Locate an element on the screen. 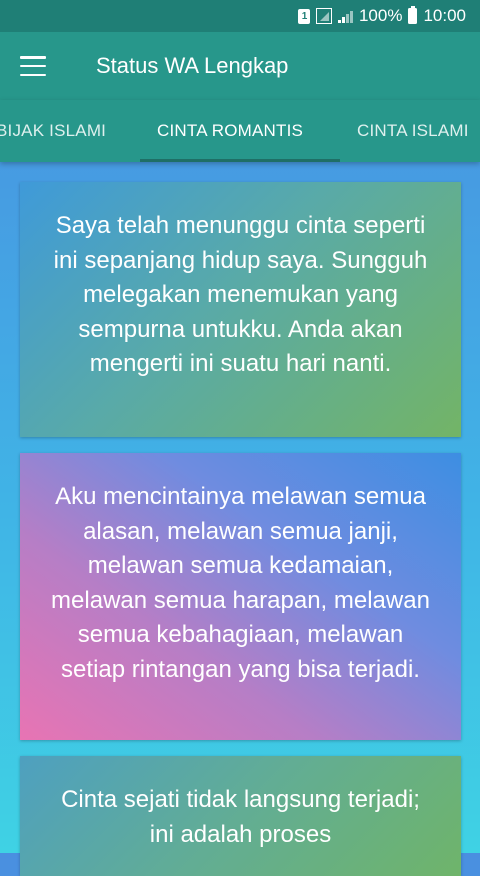  tab-bar: BIJAK ISLAMI CINTA ROMANTIS CINTA ISLAMI is located at coordinates (240, 131).